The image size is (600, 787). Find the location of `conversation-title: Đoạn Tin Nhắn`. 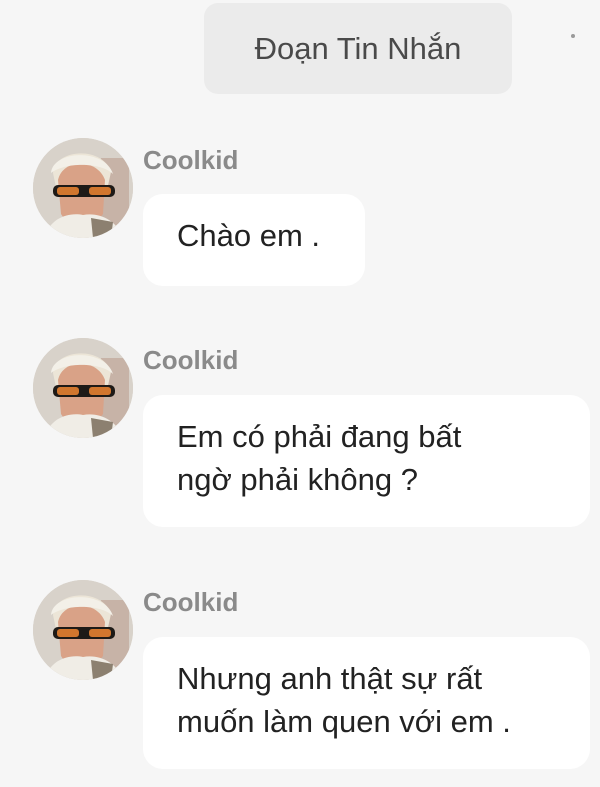

conversation-title: Đoạn Tin Nhắn is located at coordinates (358, 48).